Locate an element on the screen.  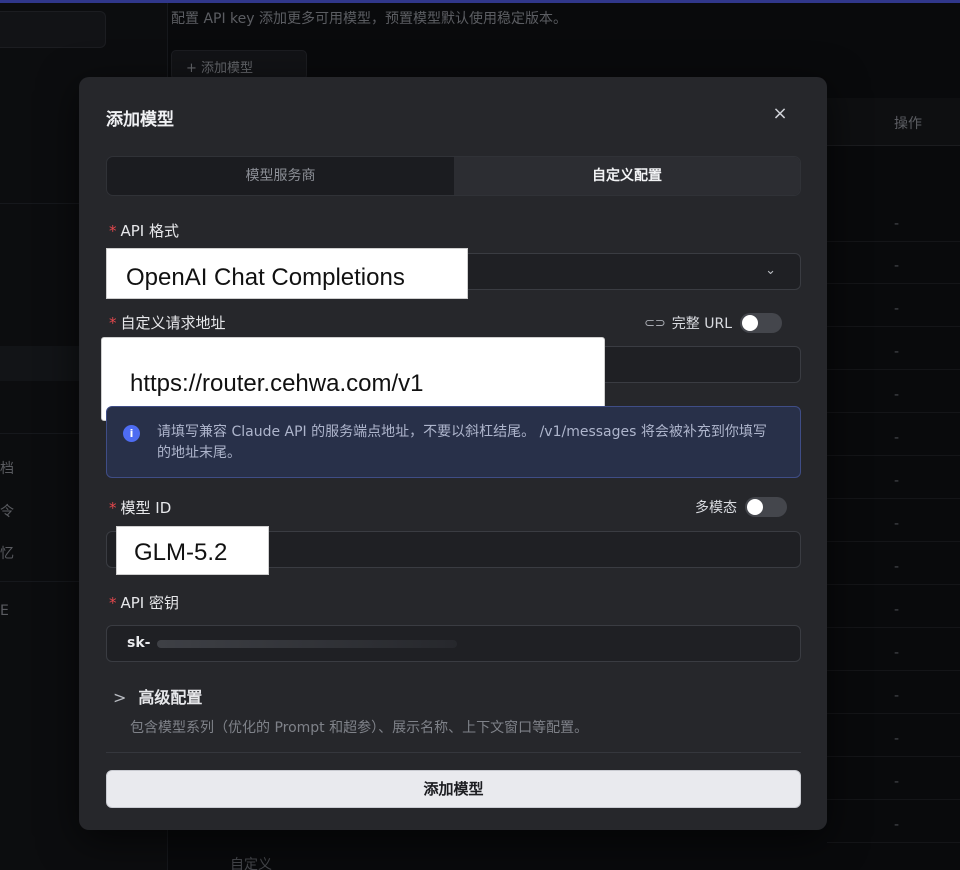
multimodal-label: 多模态 is located at coordinates (716, 508).